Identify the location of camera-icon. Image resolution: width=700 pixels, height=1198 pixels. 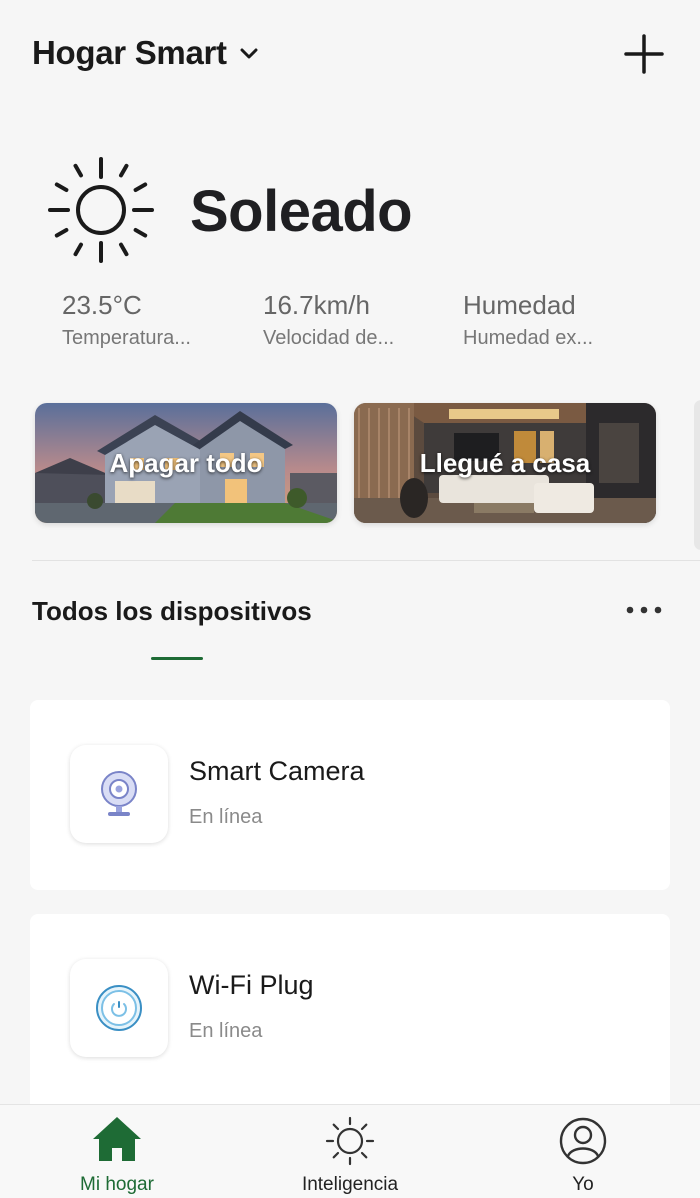
(119, 793).